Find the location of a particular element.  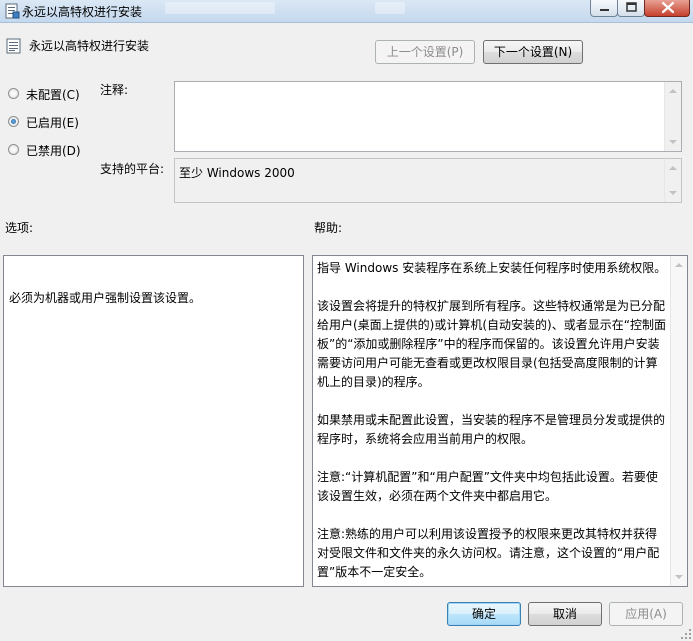

options-label: 选项: is located at coordinates (19, 228).